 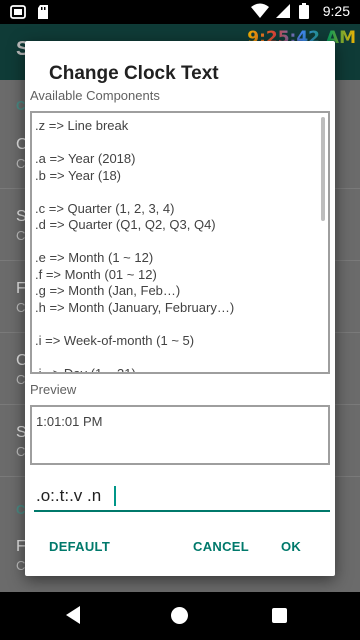 What do you see at coordinates (115, 496) in the screenshot?
I see `text-cursor` at bounding box center [115, 496].